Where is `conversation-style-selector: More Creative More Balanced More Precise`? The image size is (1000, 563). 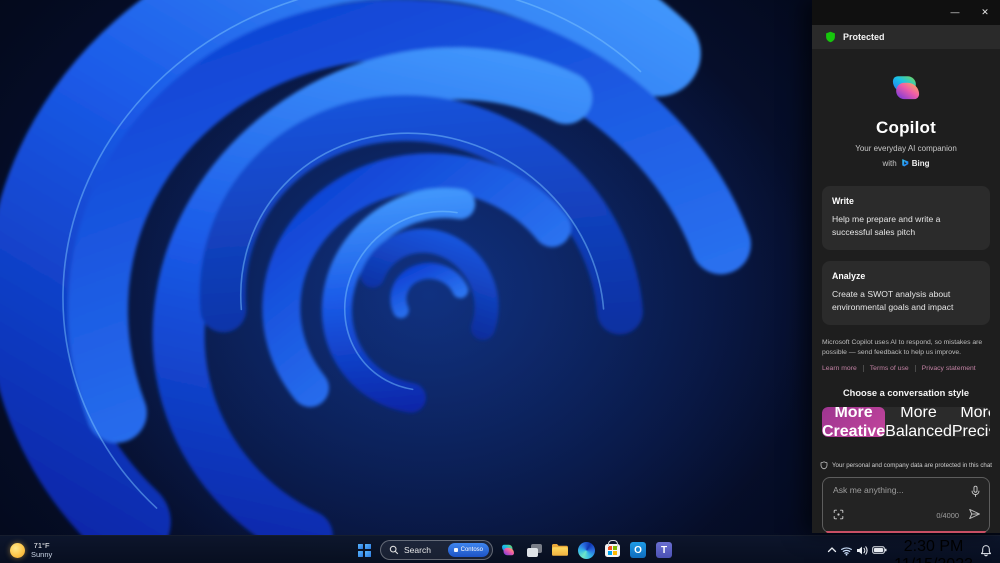
conversation-style-selector: More Creative More Balanced More Precise is located at coordinates (906, 422).